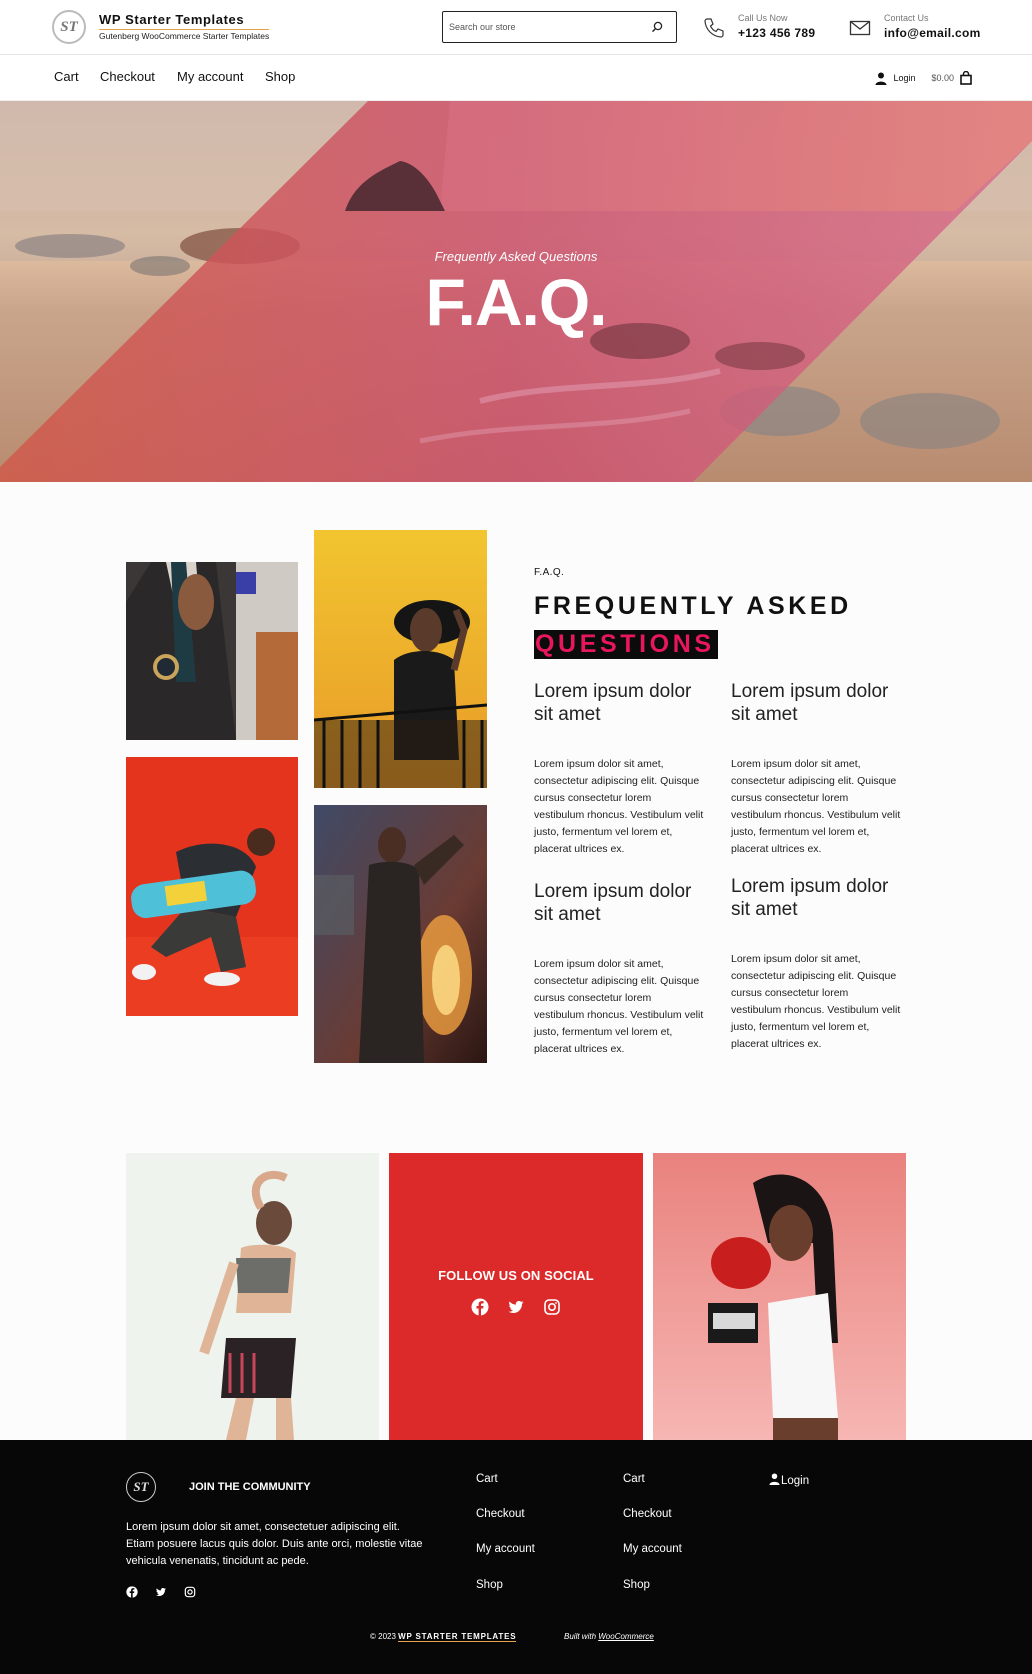  Describe the element at coordinates (516, 1275) in the screenshot. I see `follow-social-label: FOLLOW US ON SOCIAL` at that location.